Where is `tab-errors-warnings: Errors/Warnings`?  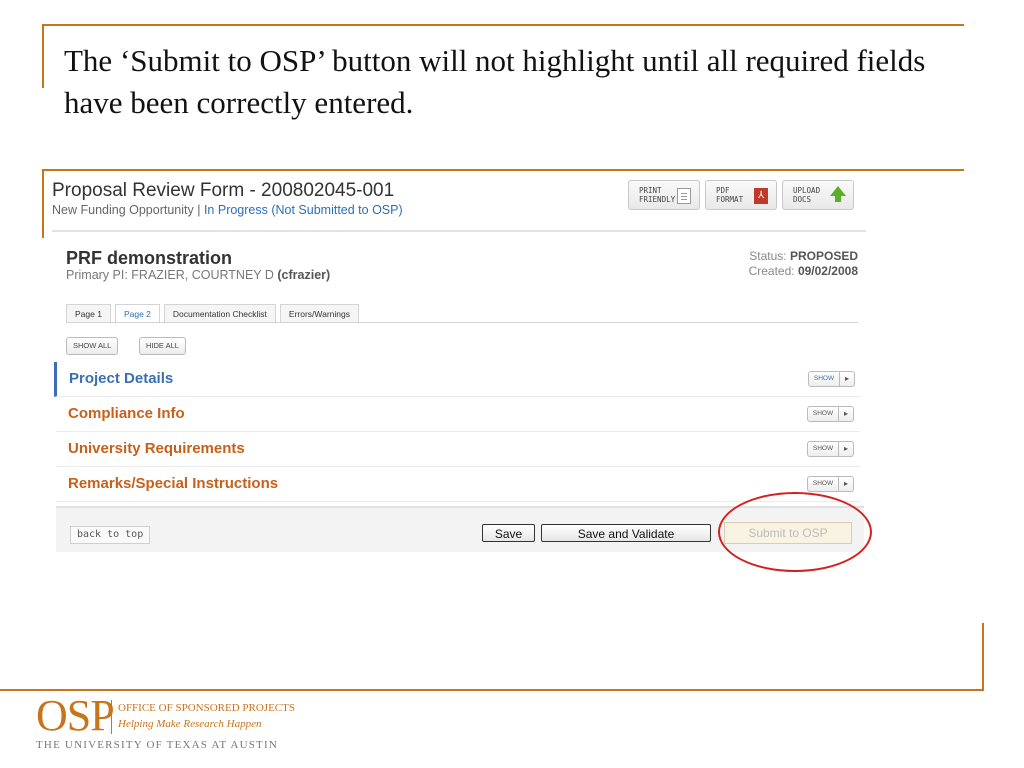
tab-errors-warnings: Errors/Warnings is located at coordinates (319, 313).